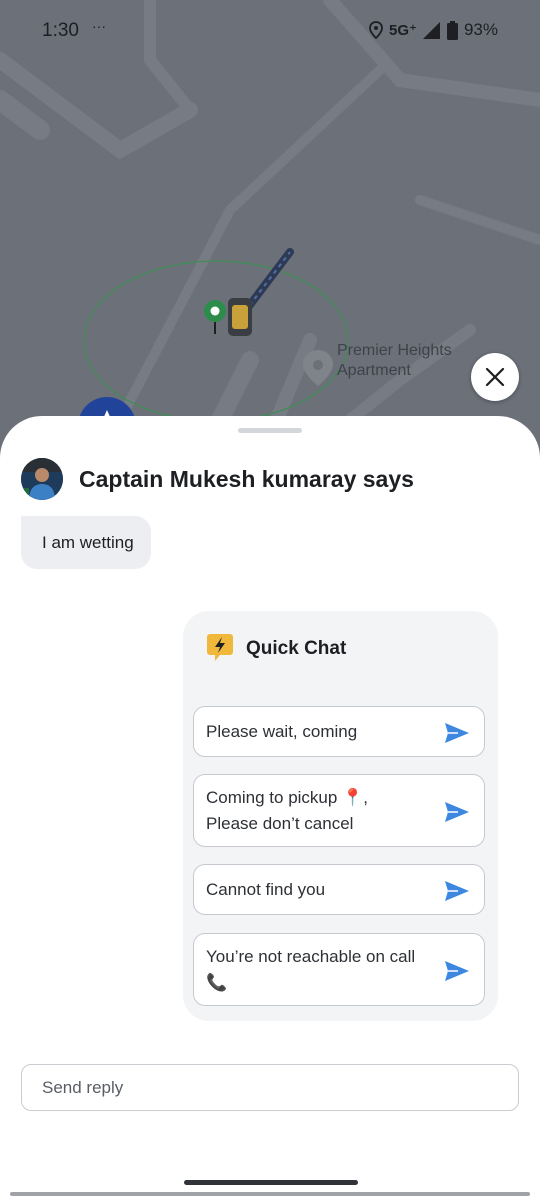 The width and height of the screenshot is (540, 1196). Describe the element at coordinates (339, 810) in the screenshot. I see `quick-chat-option: Coming to pickup 📍, Please don’t cancel` at that location.